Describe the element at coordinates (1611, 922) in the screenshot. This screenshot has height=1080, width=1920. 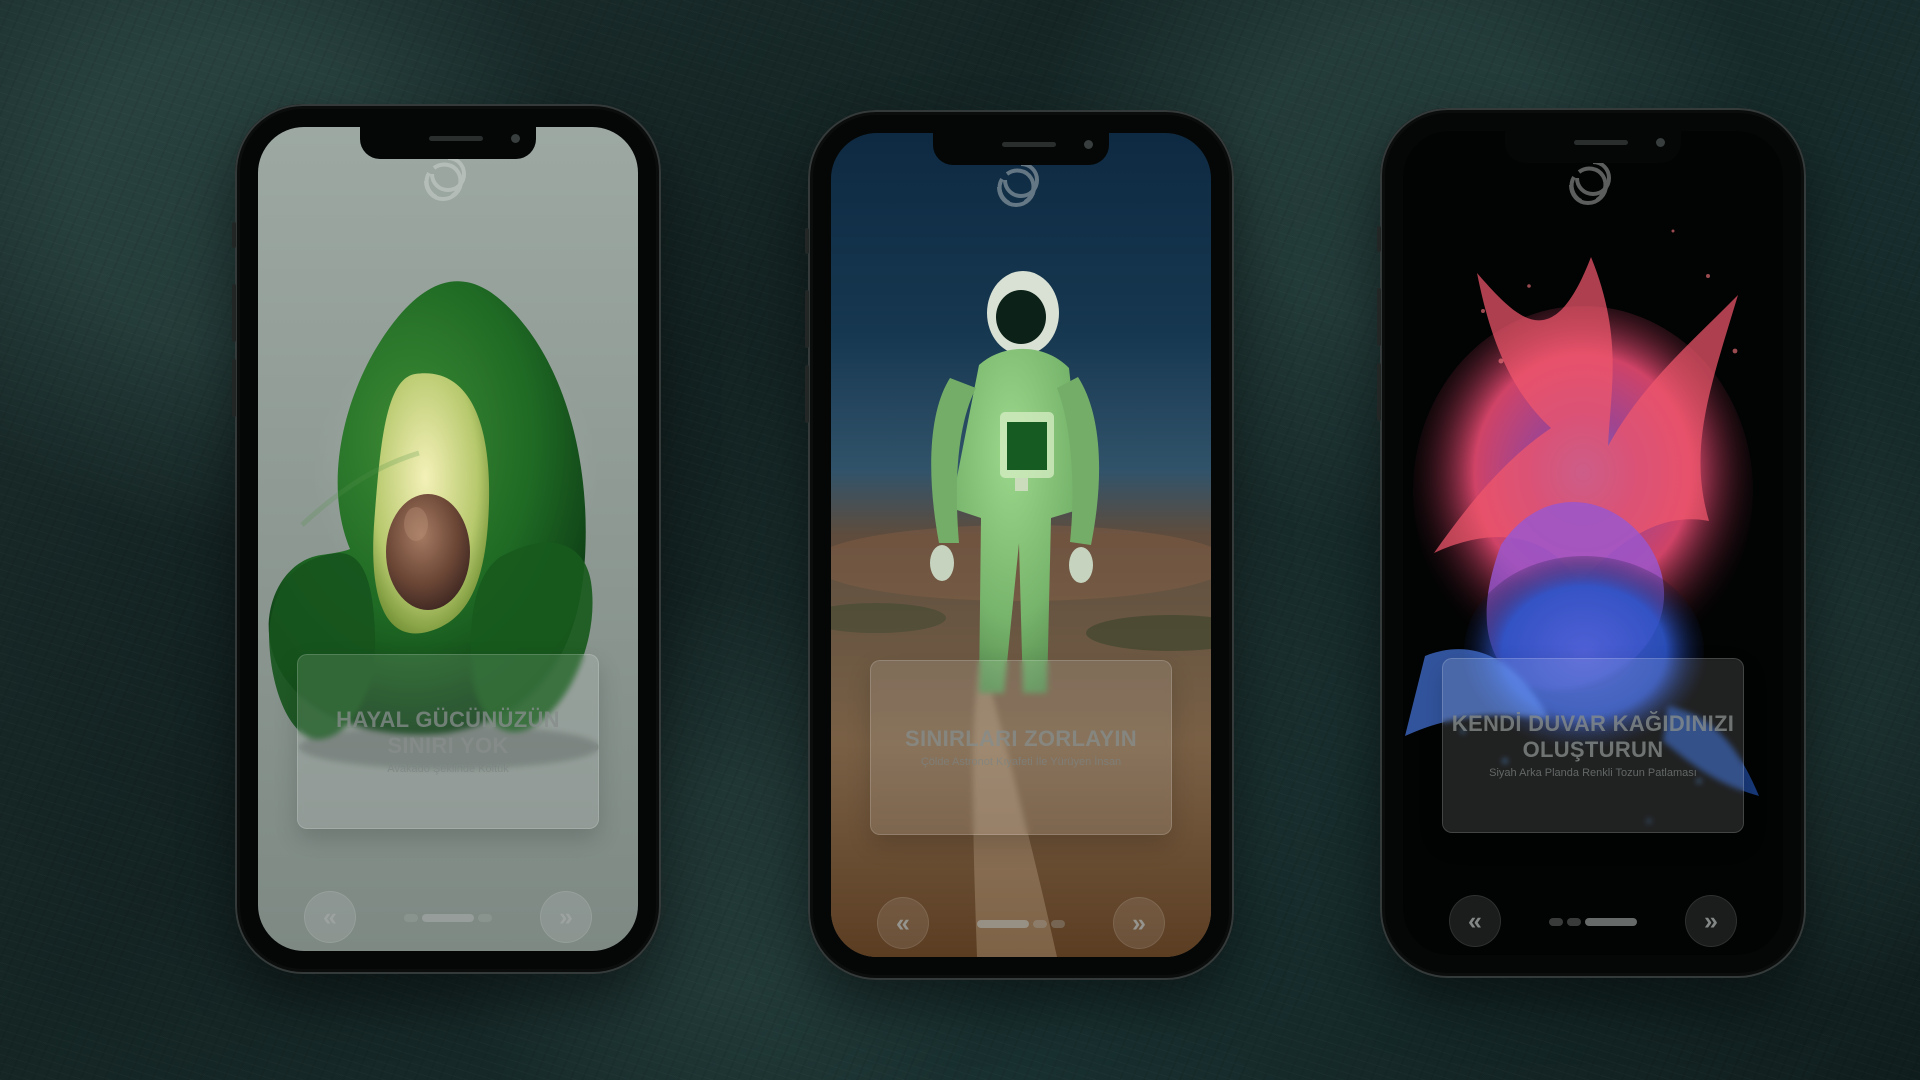
I see `page-indicator-dot-3-active` at that location.